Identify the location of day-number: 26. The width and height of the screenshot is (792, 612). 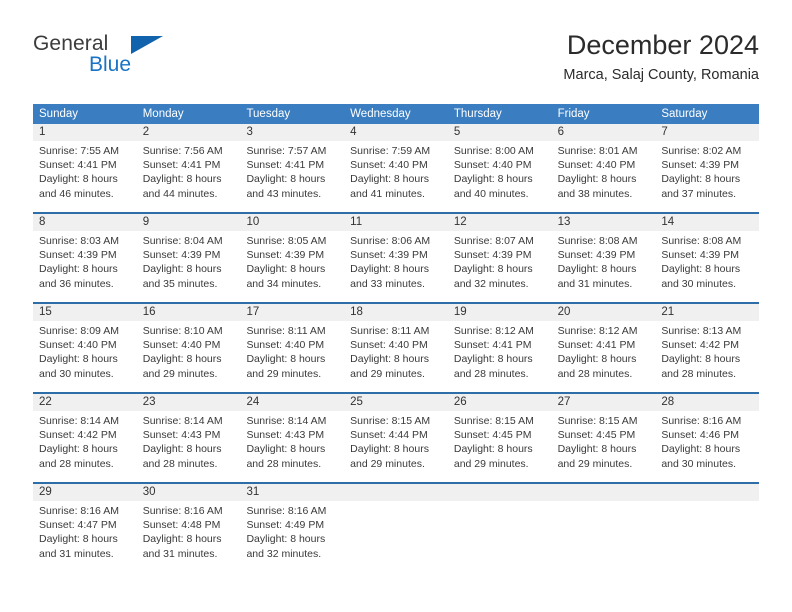
(499, 402).